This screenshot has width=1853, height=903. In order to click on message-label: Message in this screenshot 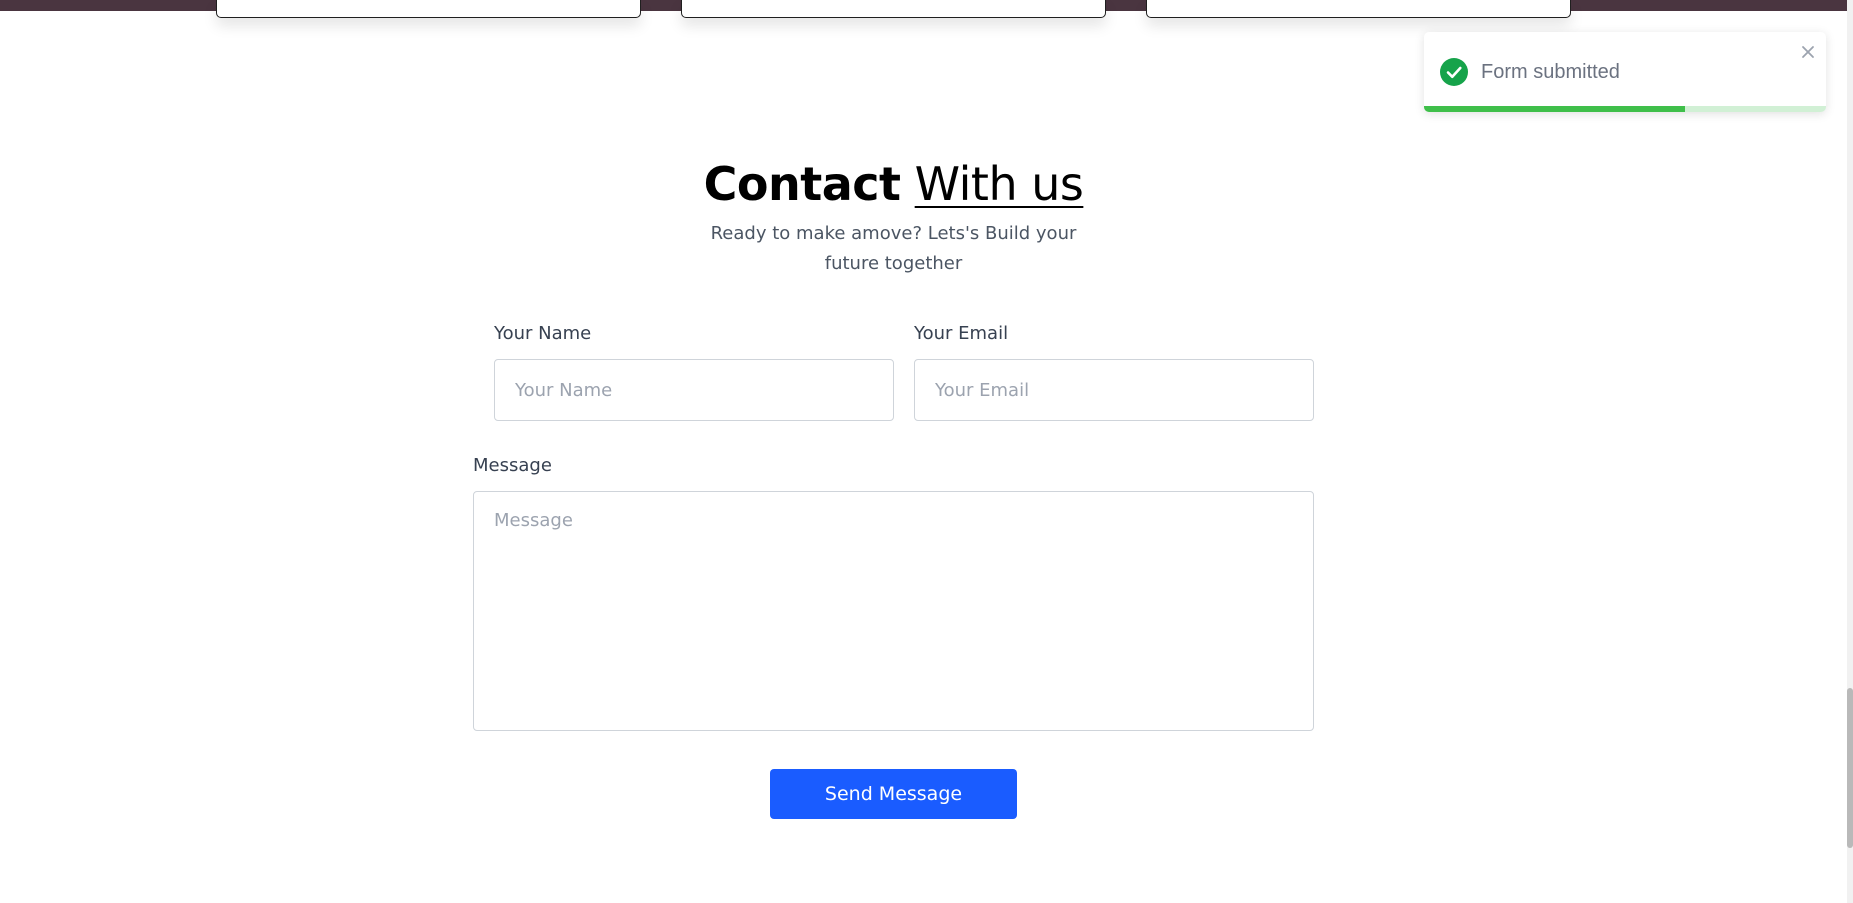, I will do `click(512, 465)`.